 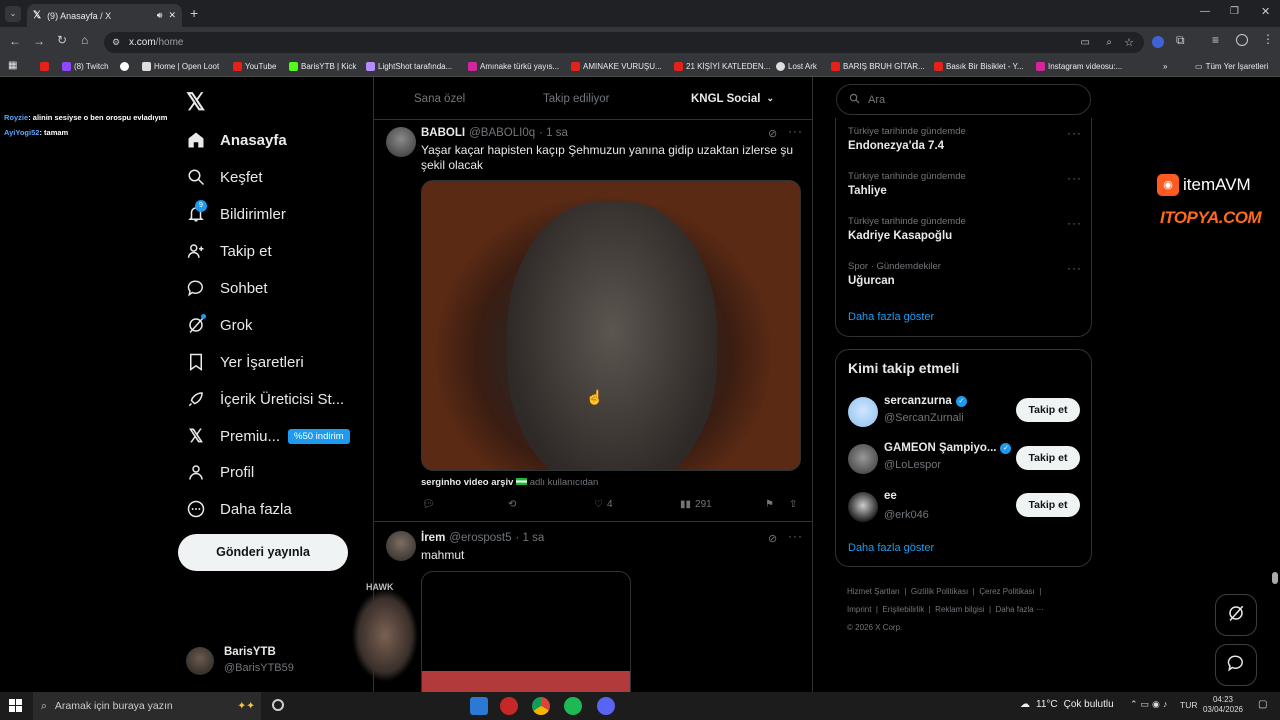 I want to click on trend-item: Spor · Gündemdekiler Uğurcan, so click(x=894, y=274).